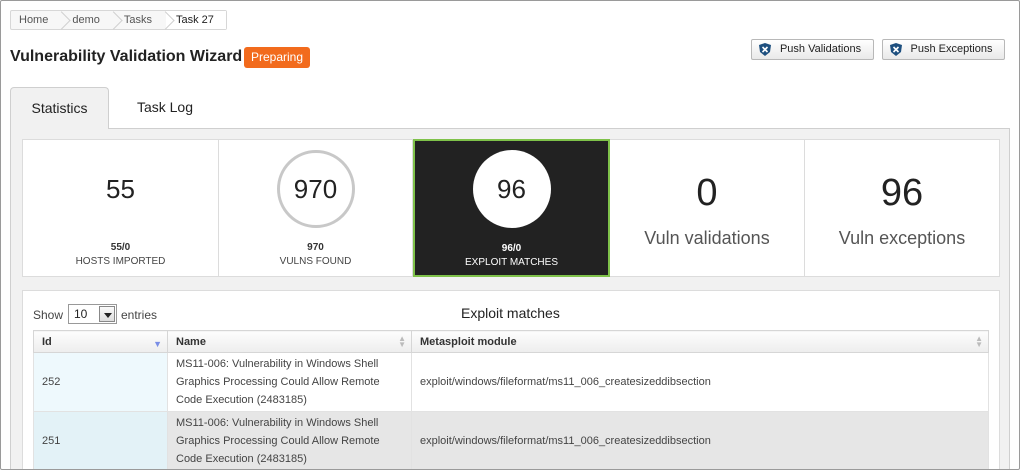 This screenshot has height=470, width=1020. Describe the element at coordinates (120, 247) in the screenshot. I see `hosts-sub-count: 55/0` at that location.